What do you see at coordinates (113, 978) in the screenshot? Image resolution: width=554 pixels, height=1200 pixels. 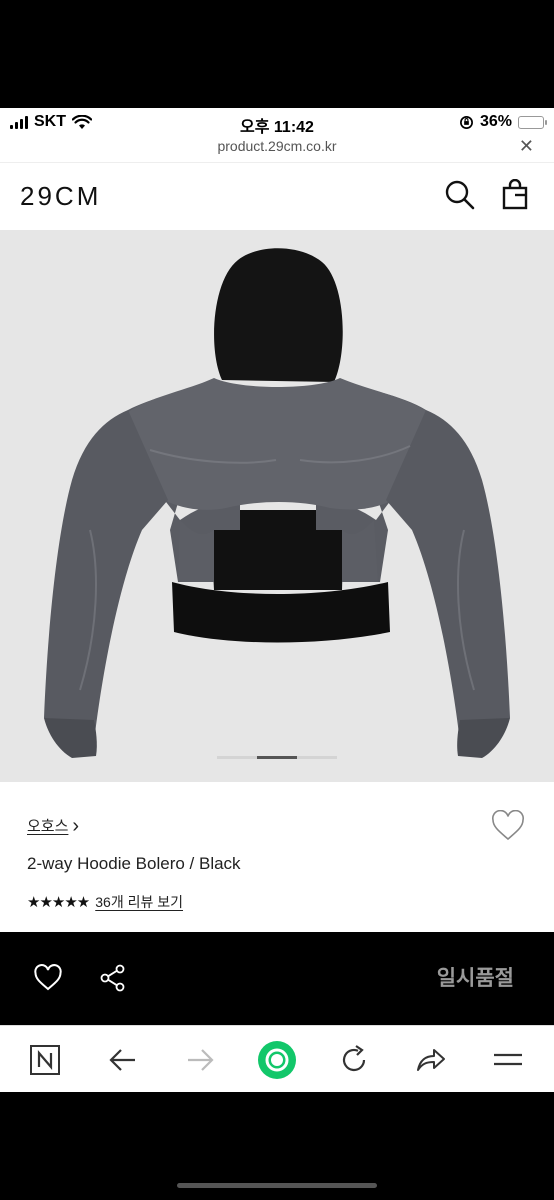 I see `share-icon` at bounding box center [113, 978].